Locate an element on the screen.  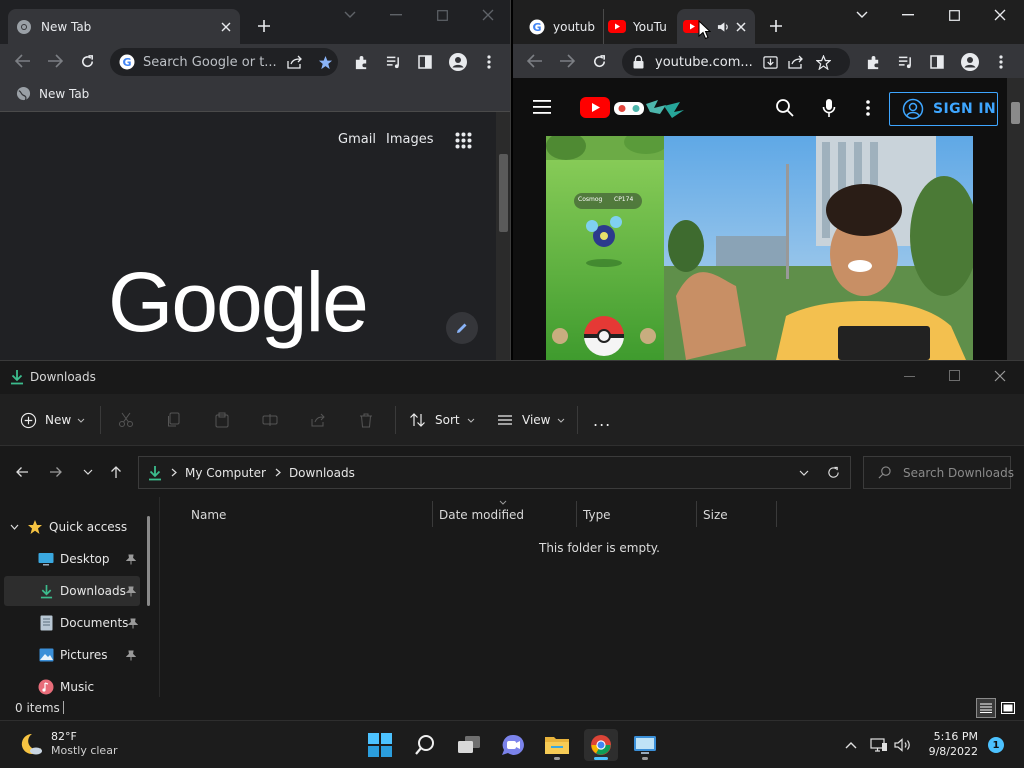
windows-start-icon is located at coordinates (380, 745).